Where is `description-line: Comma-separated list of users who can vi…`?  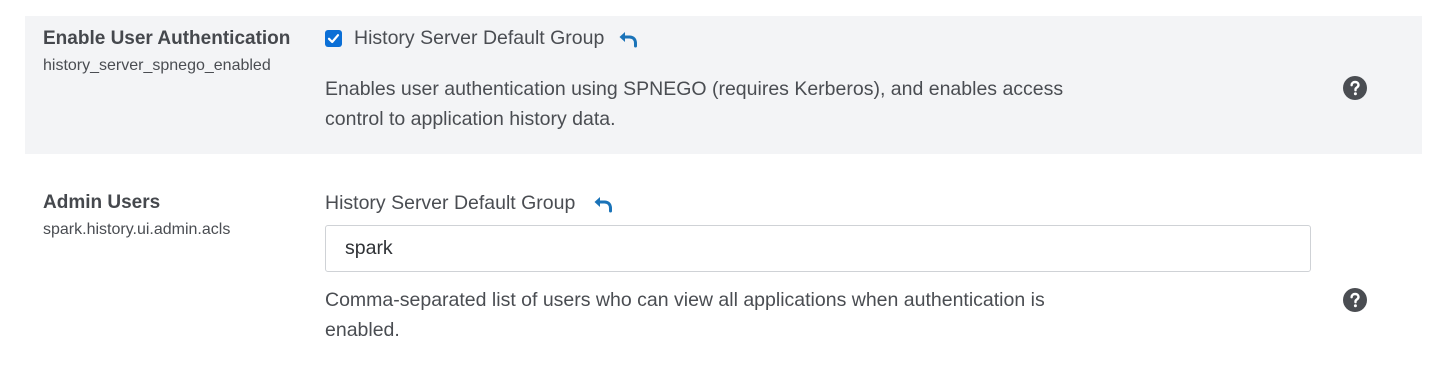
description-line: Comma-separated list of users who can vi… is located at coordinates (685, 300).